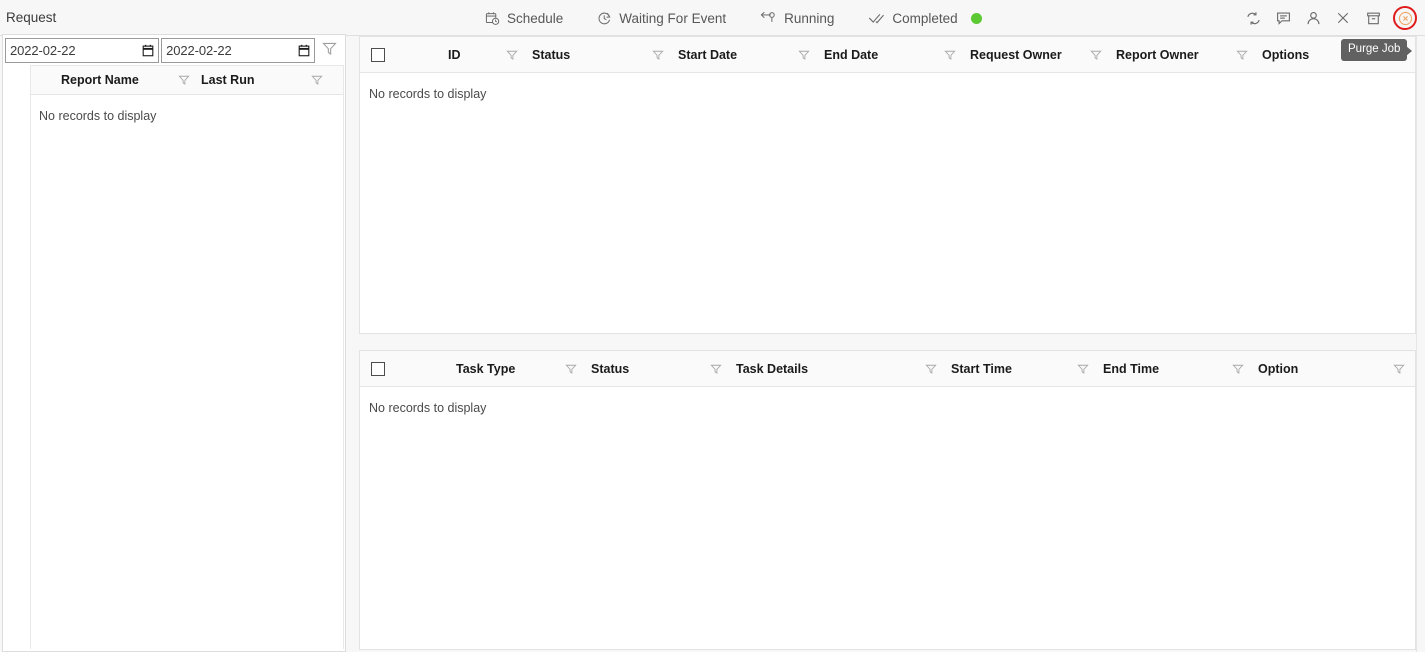  Describe the element at coordinates (772, 368) in the screenshot. I see `column-task-details-label: Task Details` at that location.